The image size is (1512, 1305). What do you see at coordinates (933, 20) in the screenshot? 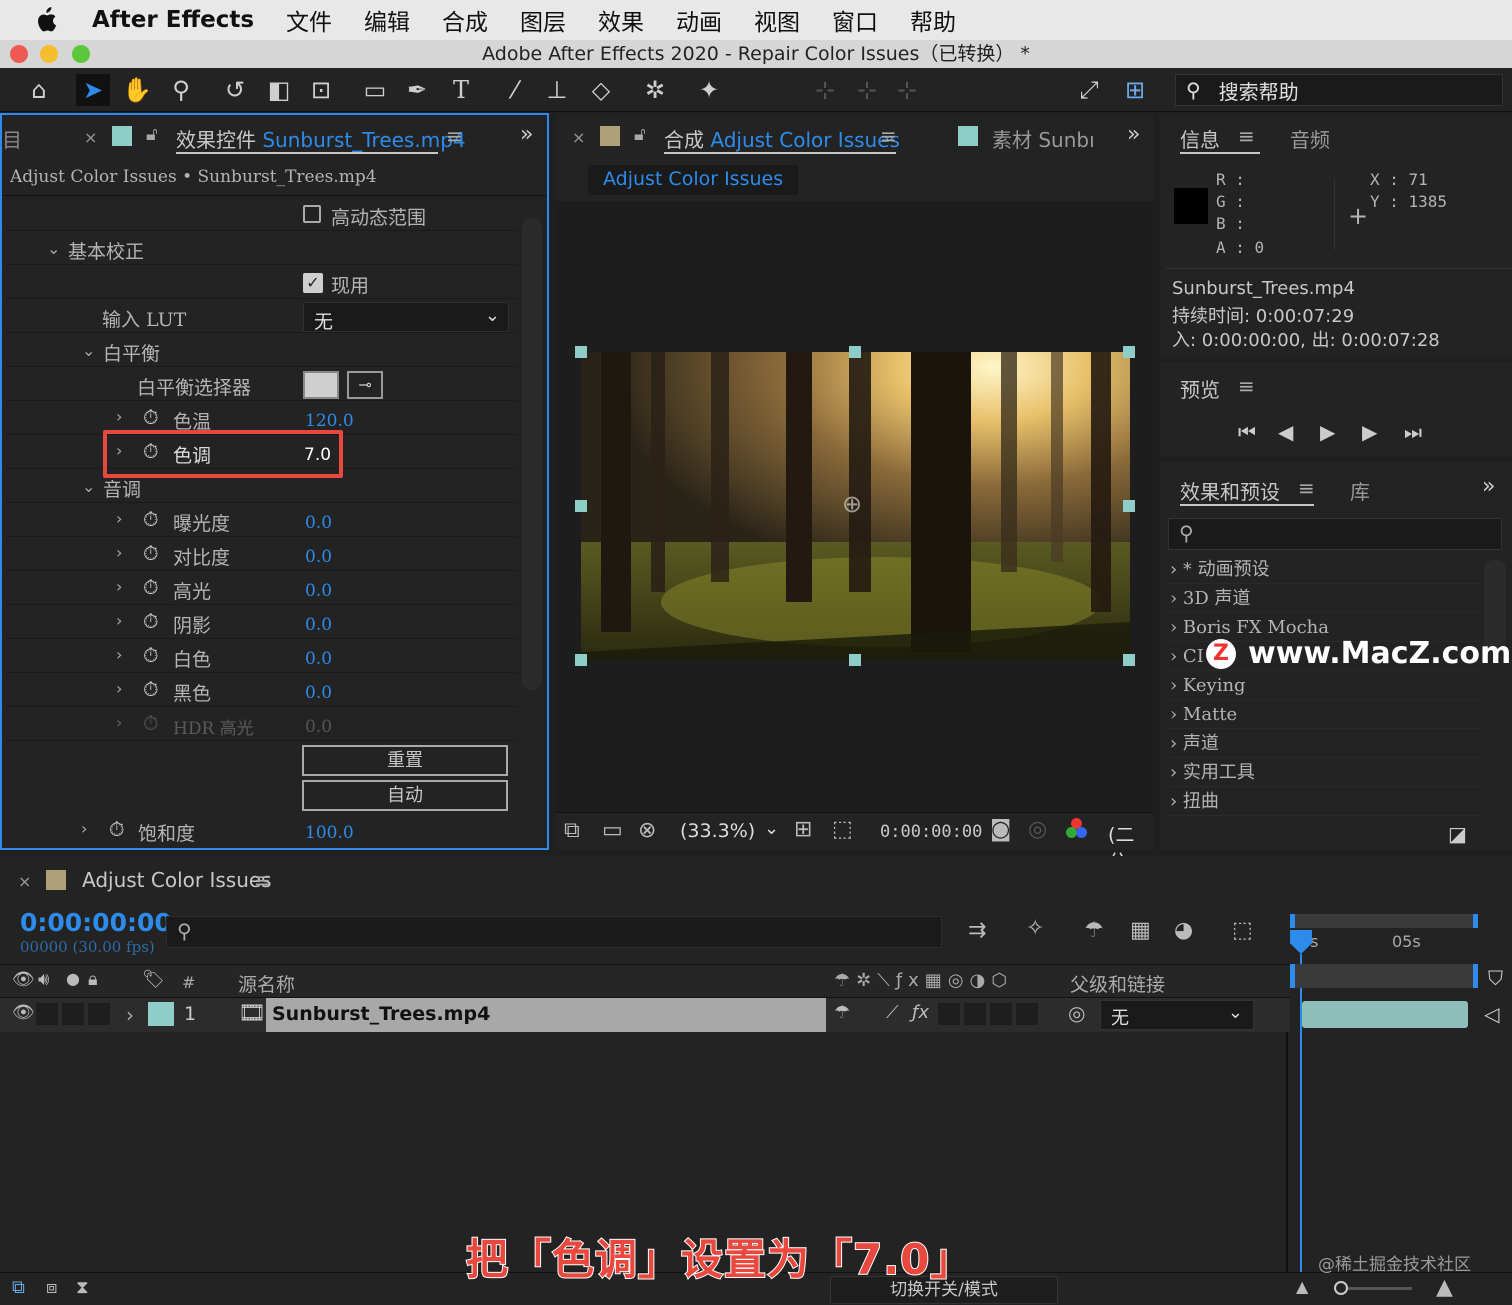
I see `menu-help: 帮助` at bounding box center [933, 20].